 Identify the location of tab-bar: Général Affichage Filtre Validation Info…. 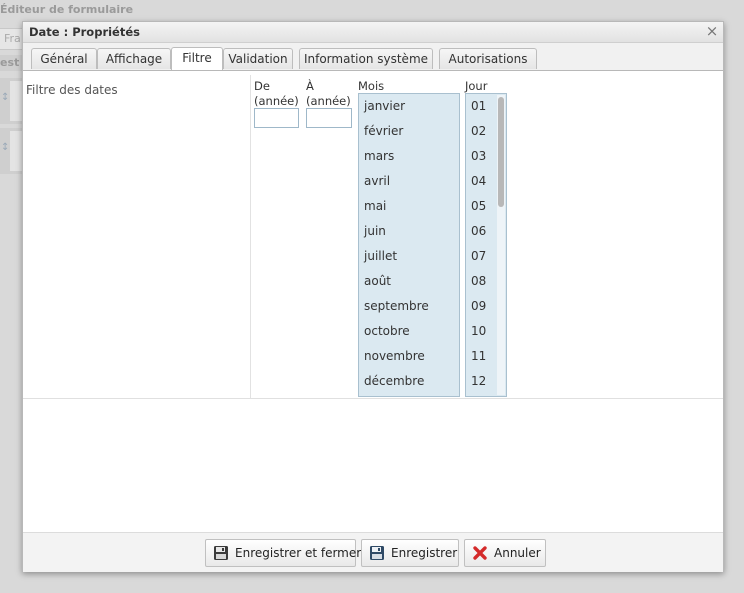
(373, 57).